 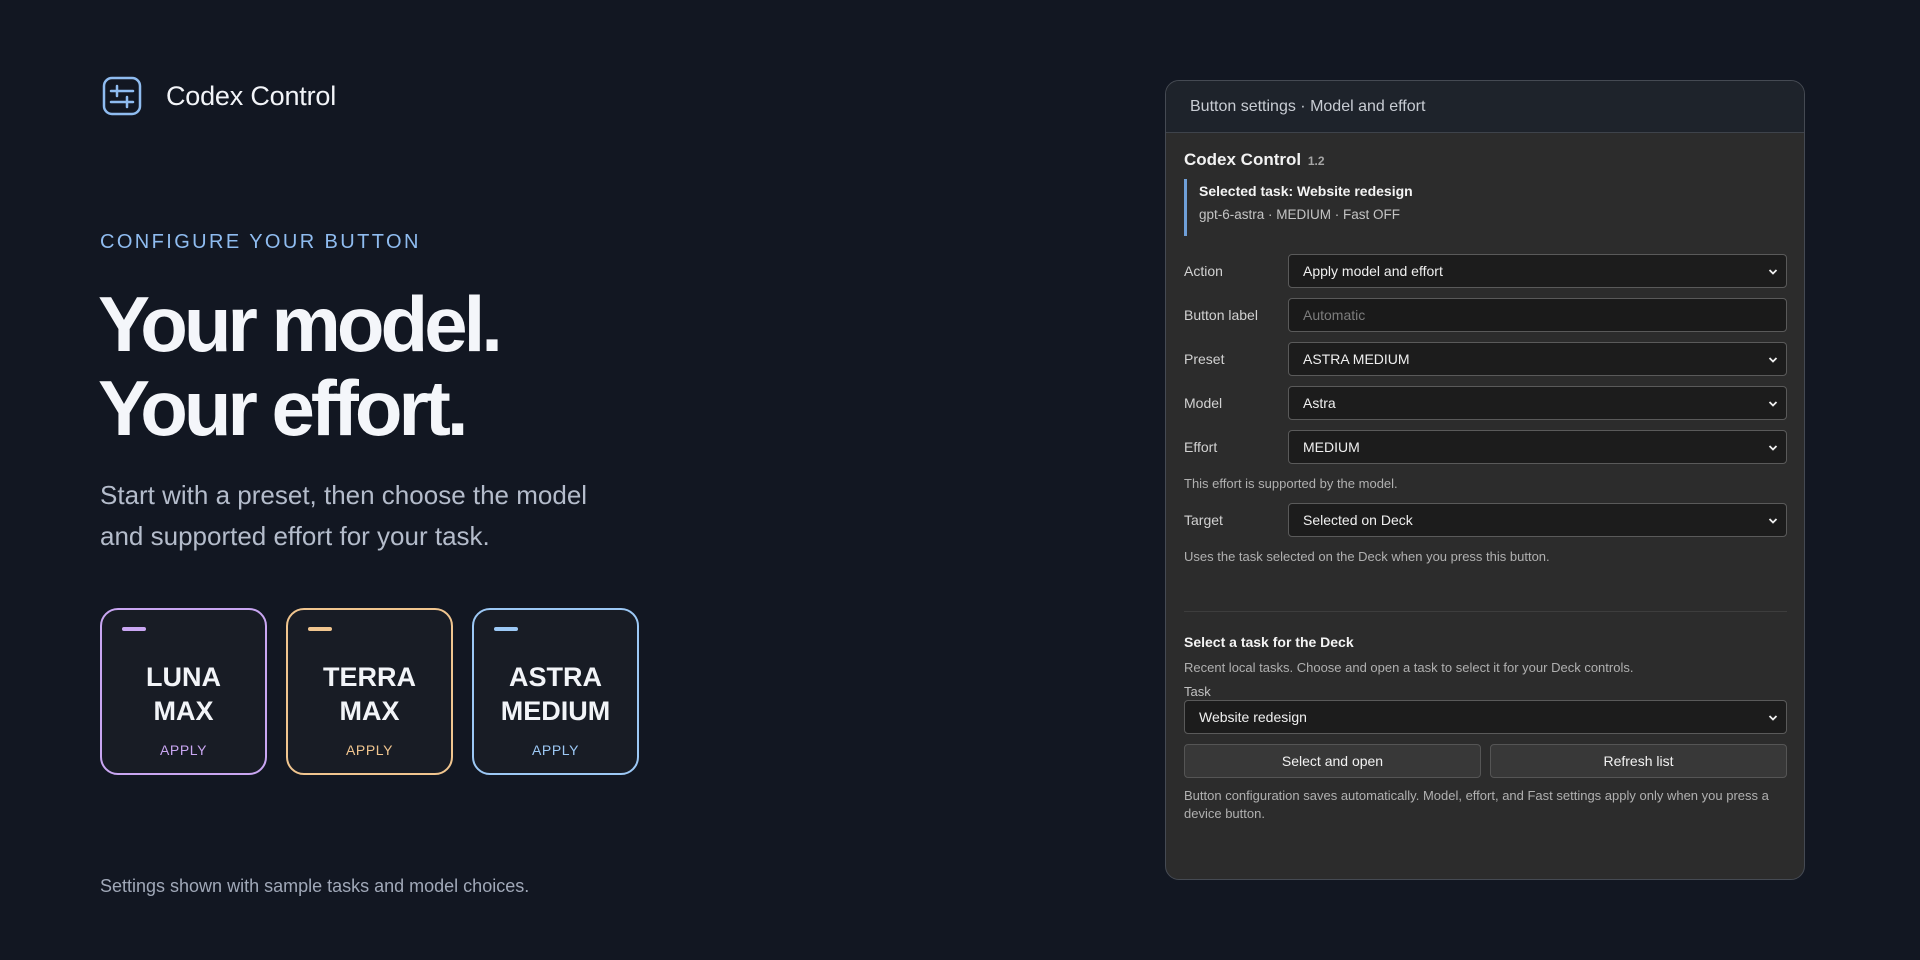 I want to click on button-label-row: Button label Automatic, so click(x=1485, y=315).